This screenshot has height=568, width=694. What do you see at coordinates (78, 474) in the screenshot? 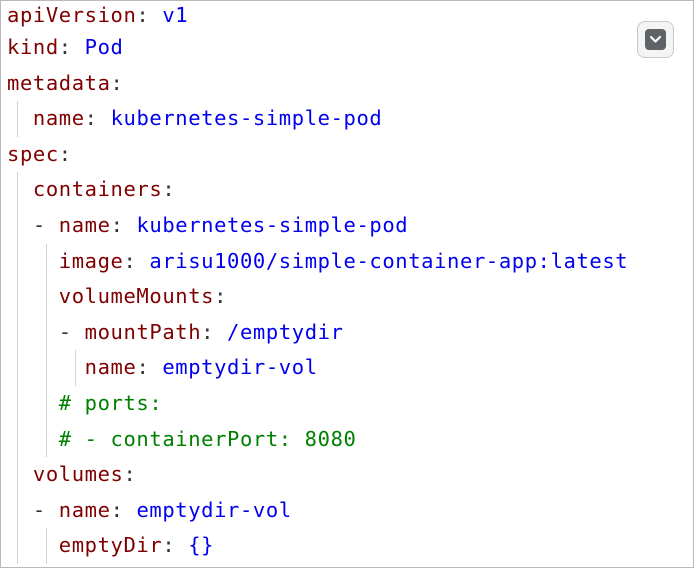
I see `yaml-key: volumes` at bounding box center [78, 474].